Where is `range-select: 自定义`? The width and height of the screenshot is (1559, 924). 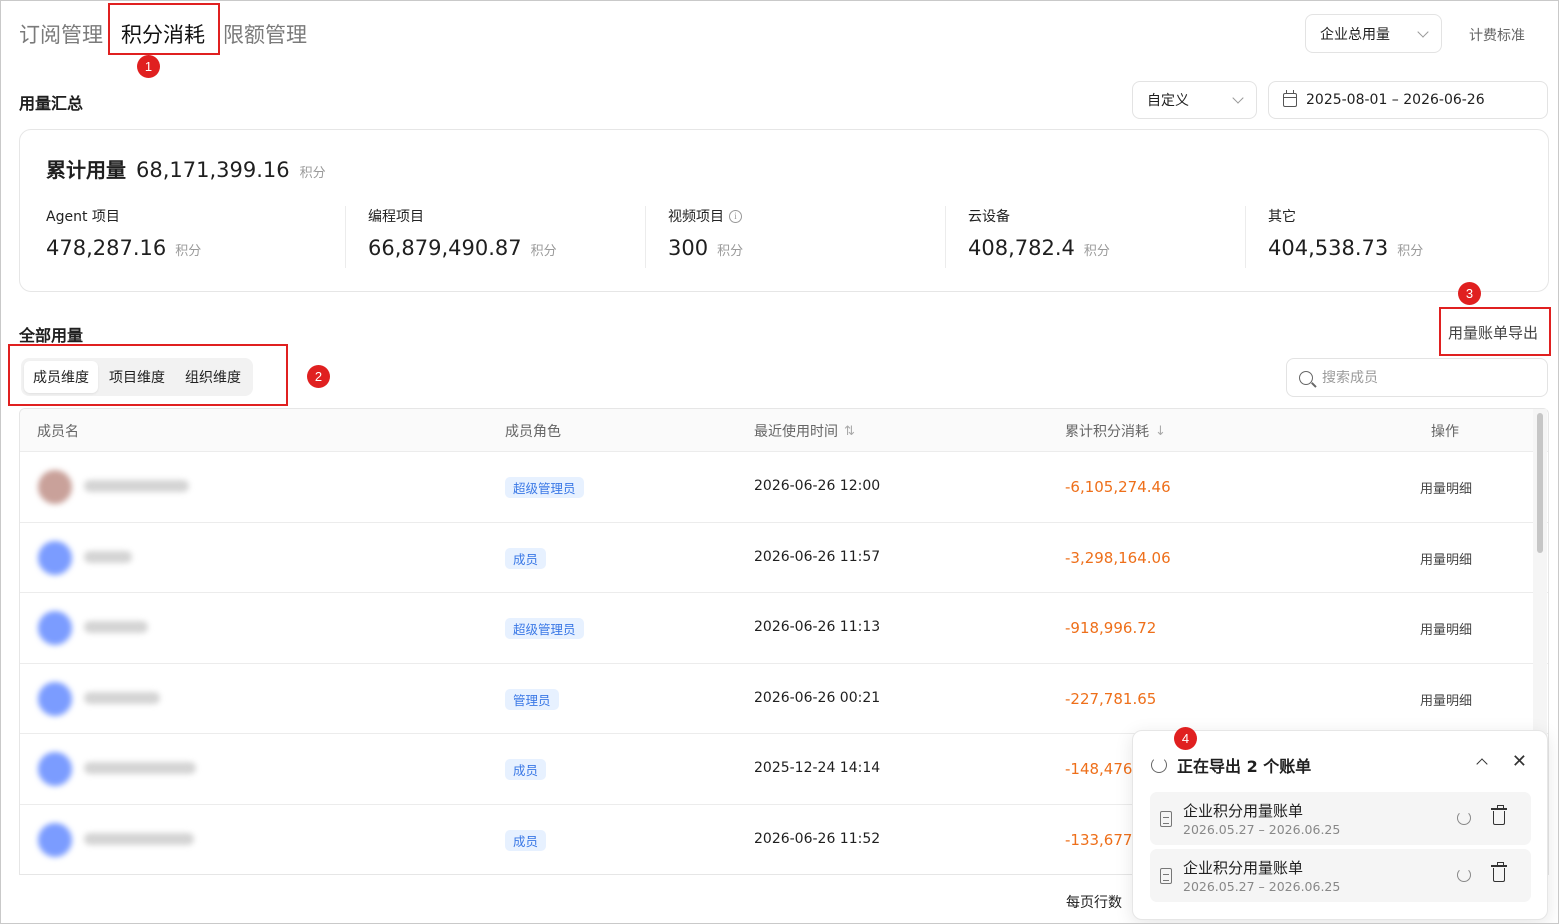 range-select: 自定义 is located at coordinates (1194, 100).